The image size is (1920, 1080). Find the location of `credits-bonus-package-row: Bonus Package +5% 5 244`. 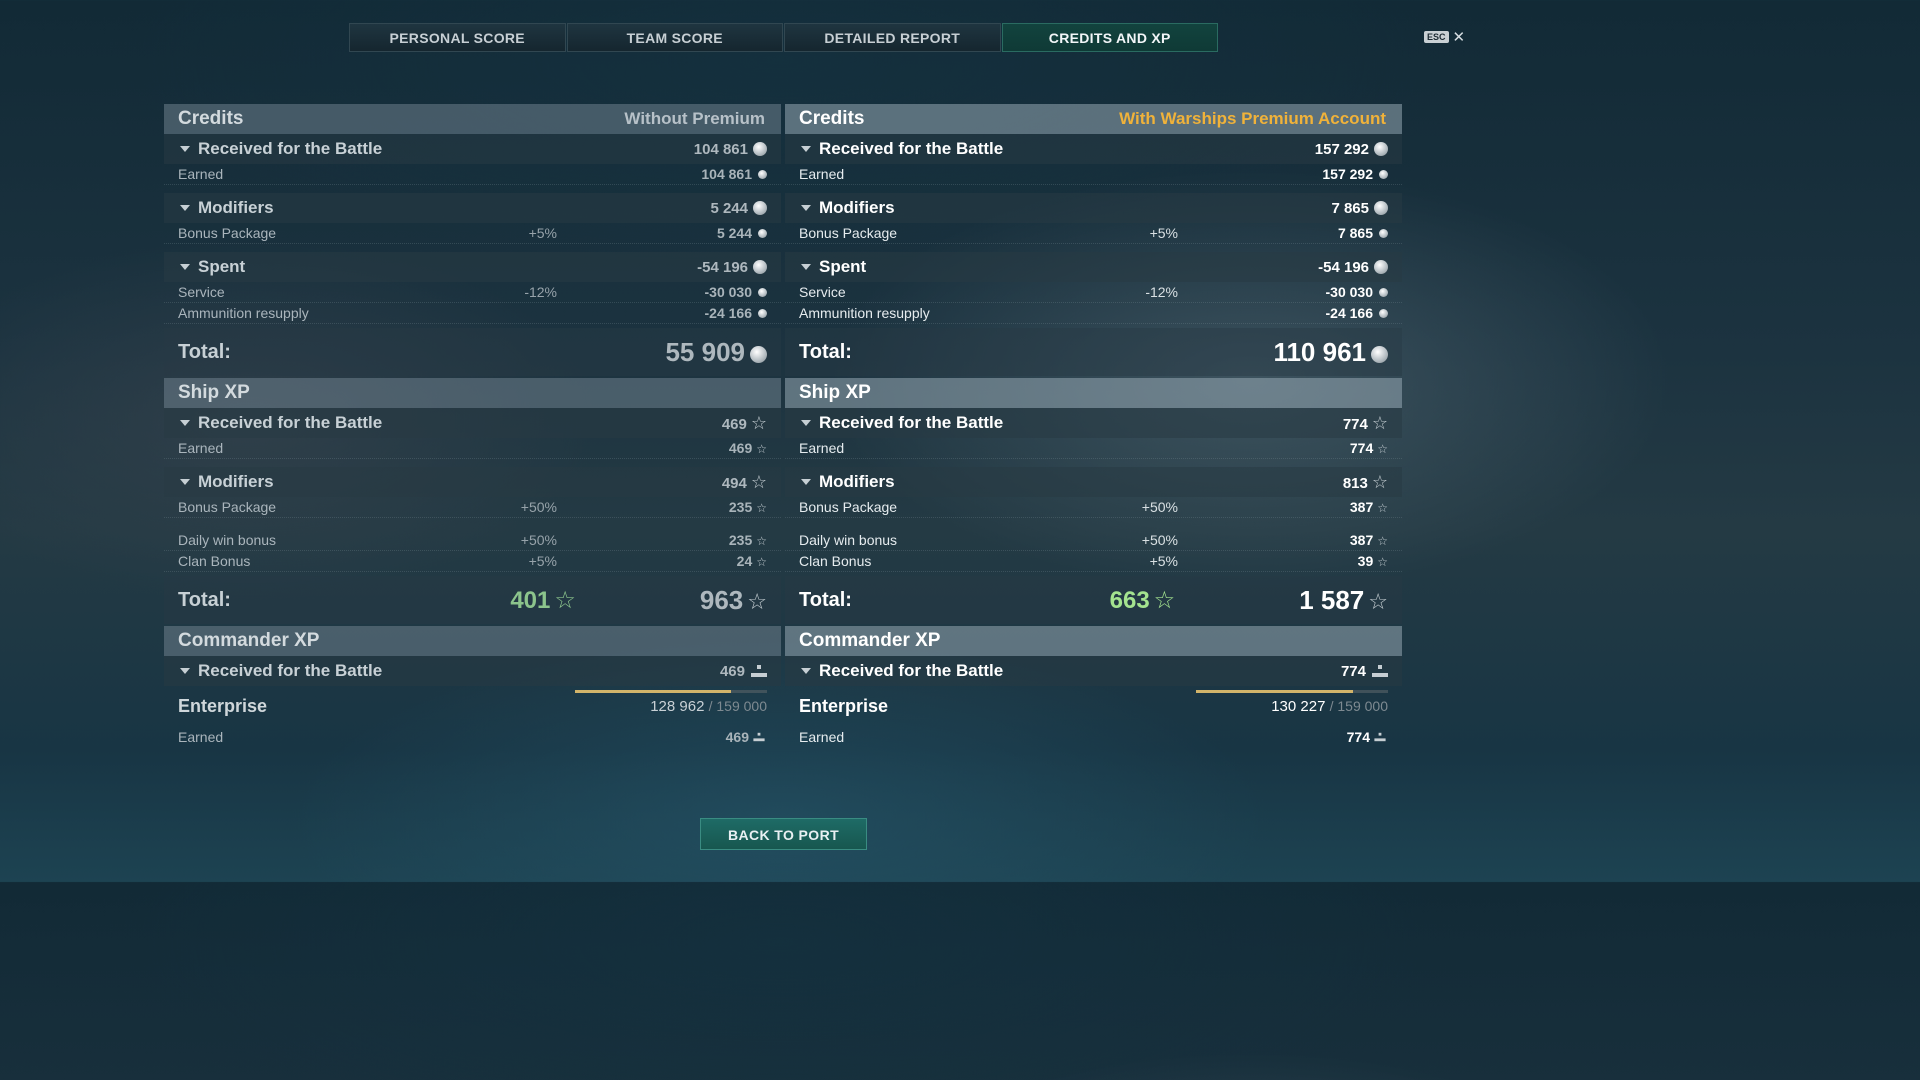

credits-bonus-package-row: Bonus Package +5% 5 244 is located at coordinates (472, 233).